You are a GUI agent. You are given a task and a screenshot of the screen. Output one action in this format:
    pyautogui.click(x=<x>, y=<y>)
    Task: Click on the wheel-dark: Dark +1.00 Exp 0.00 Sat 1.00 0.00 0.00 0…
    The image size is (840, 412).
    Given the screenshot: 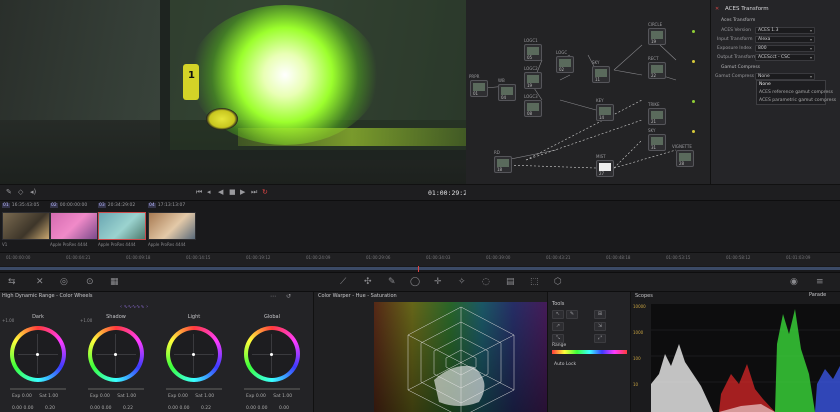 What is the action you would take?
    pyautogui.click(x=38, y=363)
    